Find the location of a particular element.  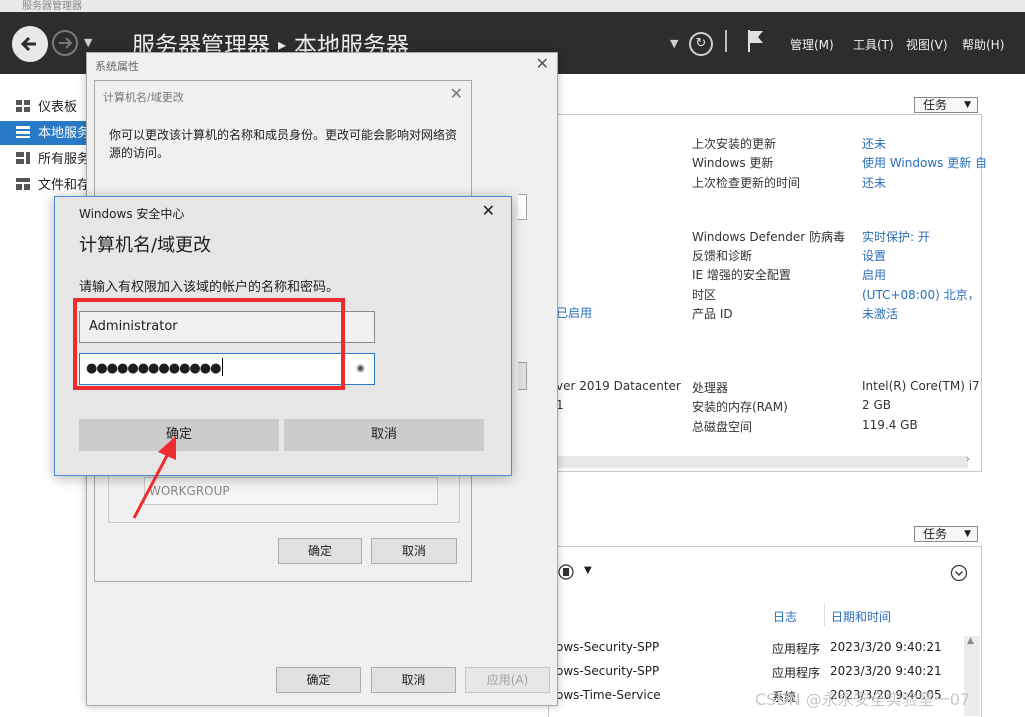

file-storage-icon is located at coordinates (23, 184).